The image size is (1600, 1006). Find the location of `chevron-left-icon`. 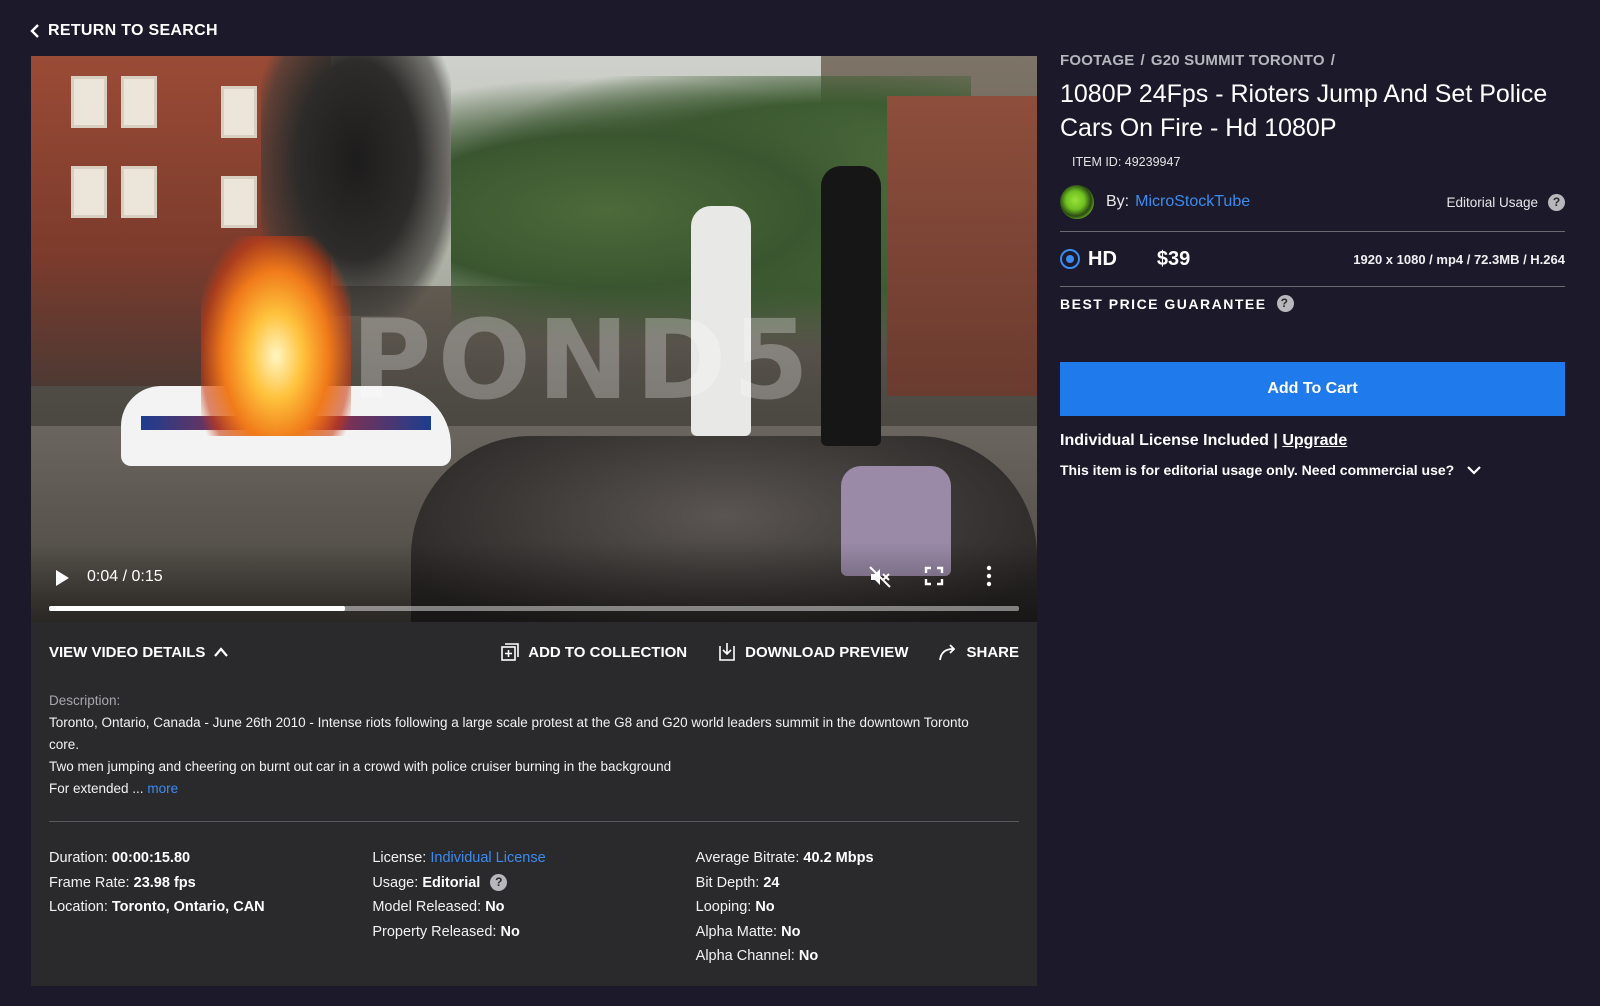

chevron-left-icon is located at coordinates (34, 31).